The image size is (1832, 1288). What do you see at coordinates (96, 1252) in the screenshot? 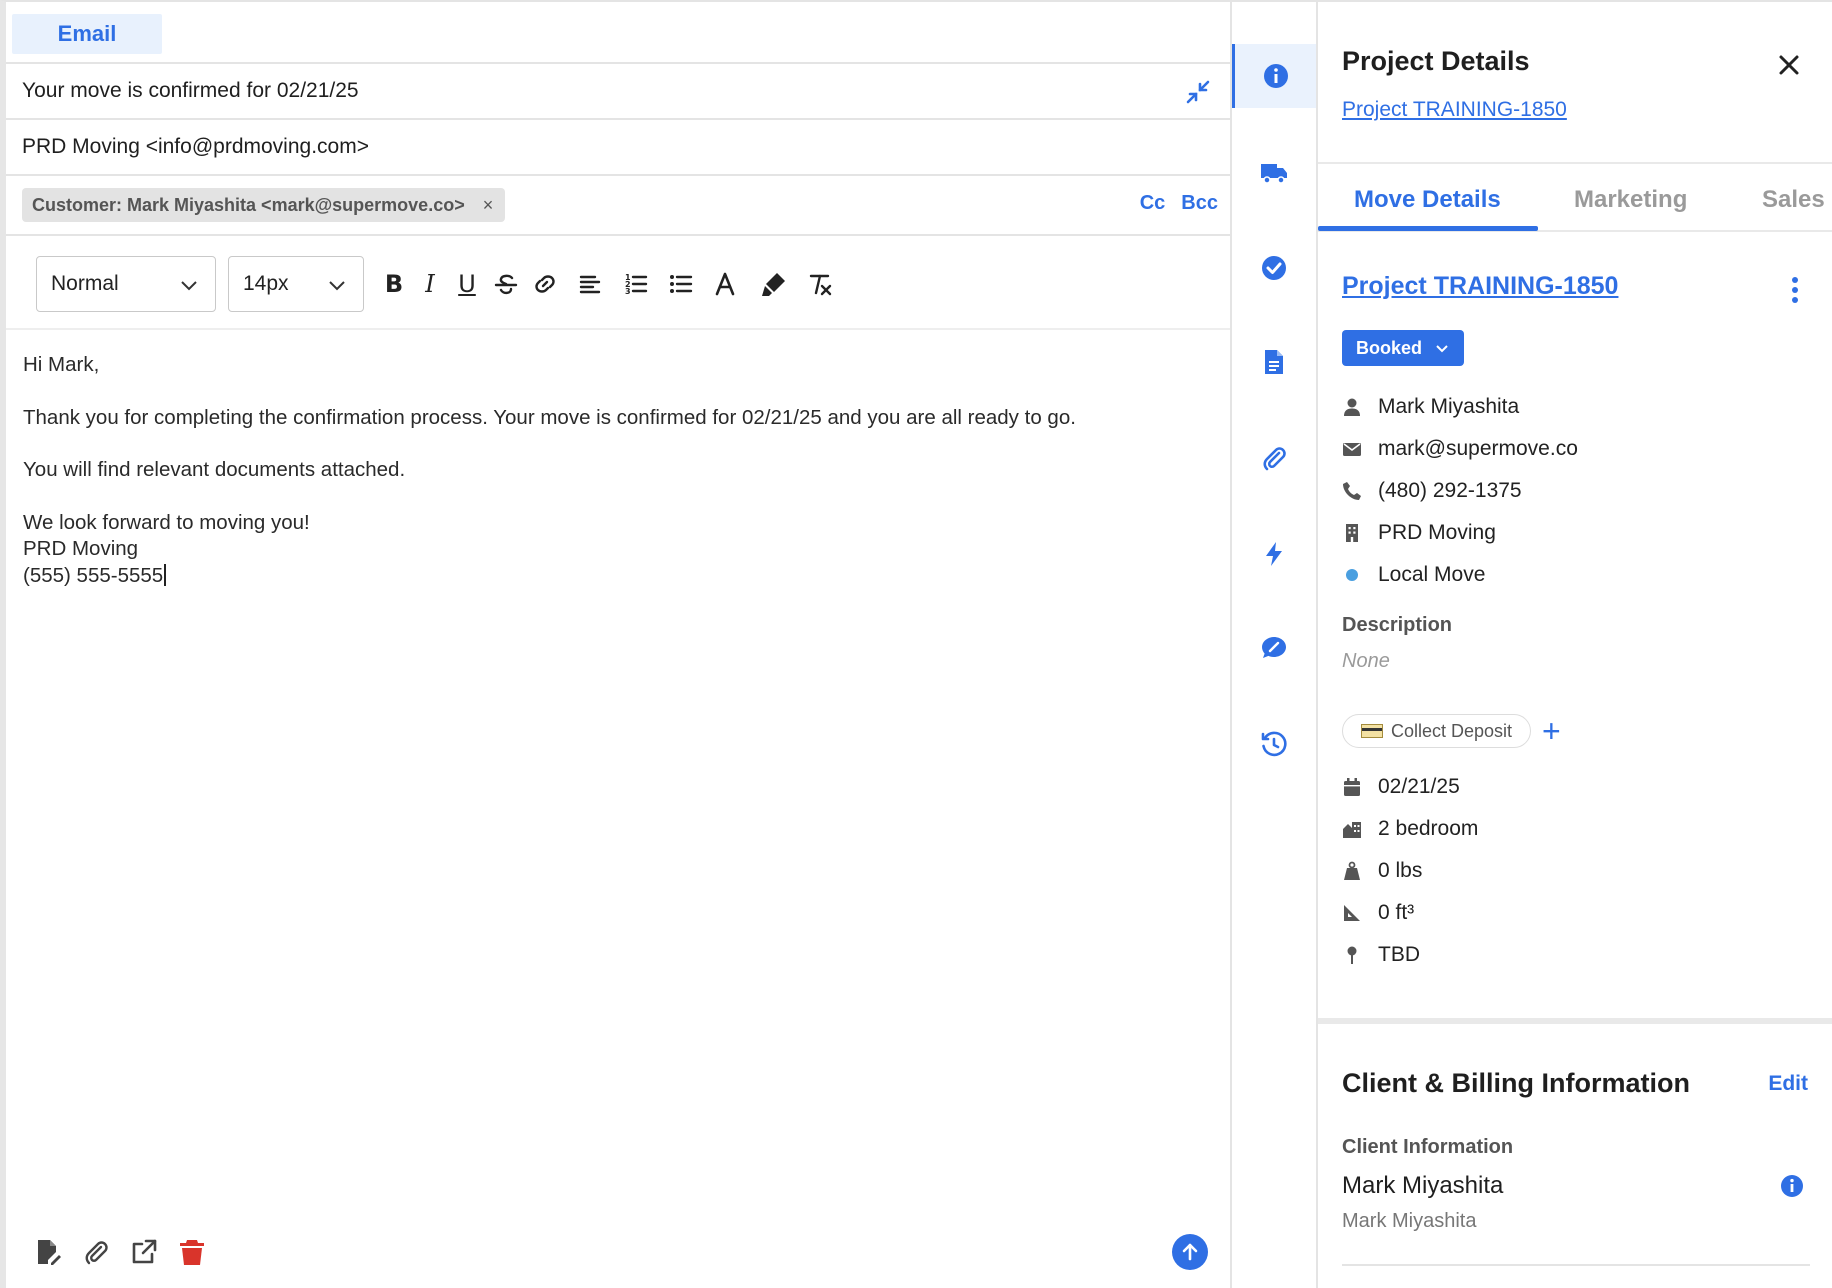
I see `attachment-icon` at bounding box center [96, 1252].